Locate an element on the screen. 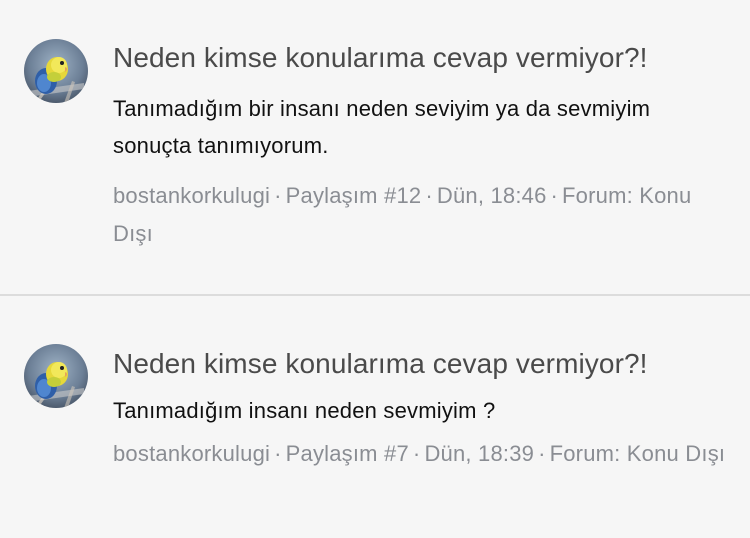  post-number-link: Paylaşım #12 is located at coordinates (354, 195).